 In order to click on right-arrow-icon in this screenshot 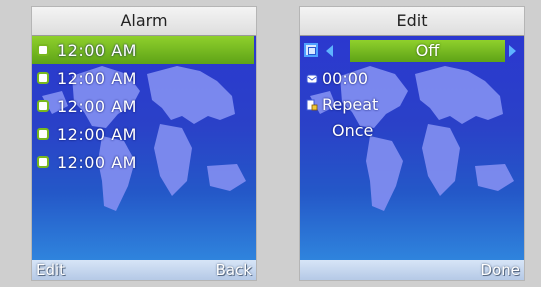, I will do `click(512, 51)`.